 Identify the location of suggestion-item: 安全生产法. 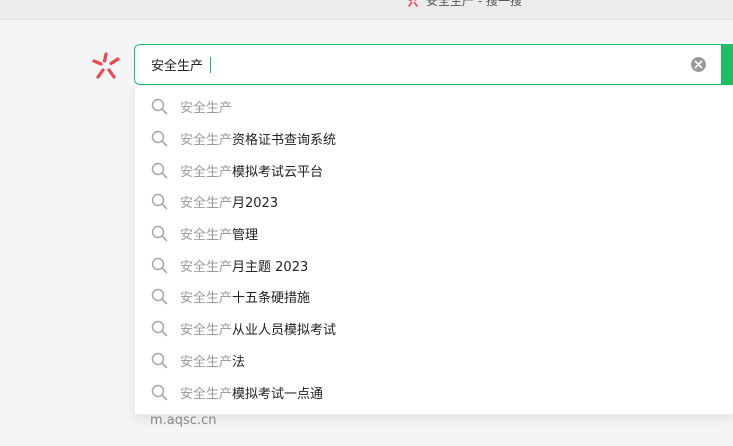
(434, 361).